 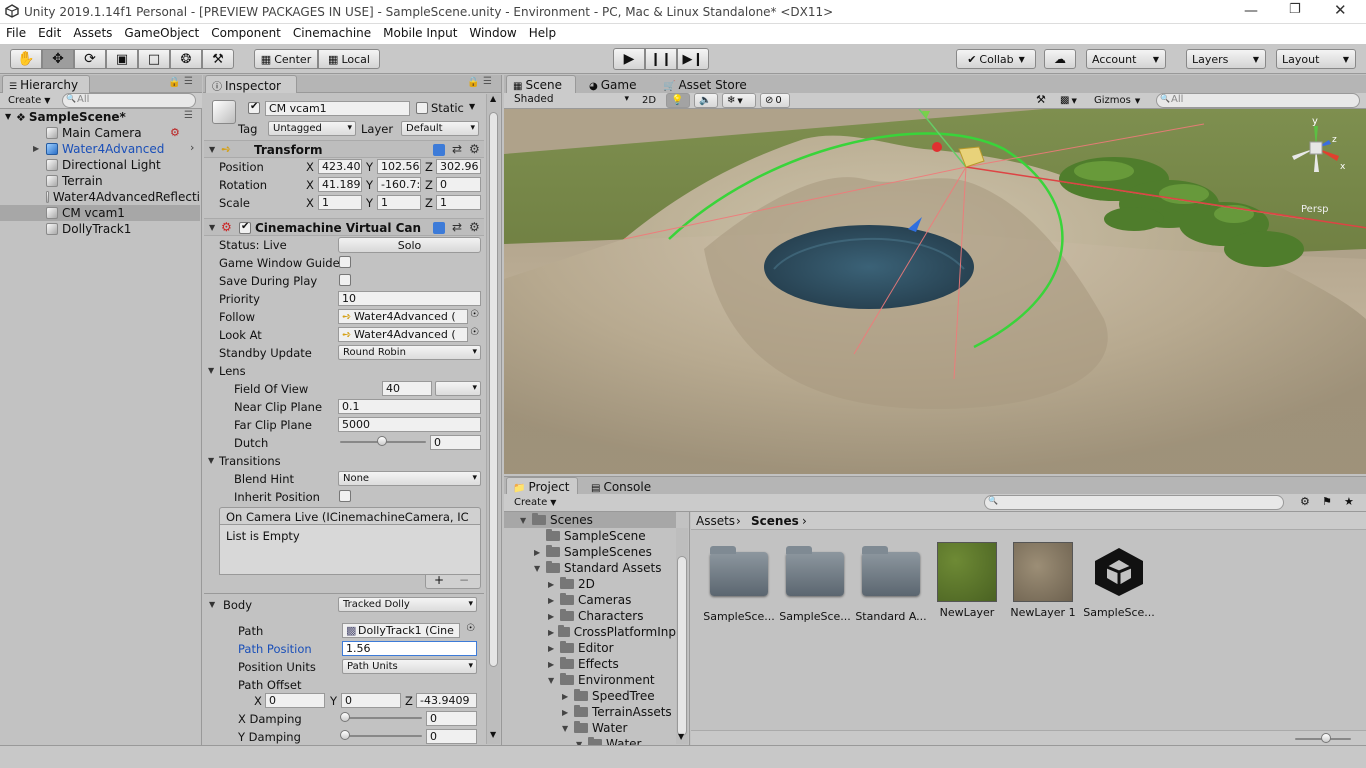 I want to click on lighting-toggle: 💡, so click(x=678, y=100).